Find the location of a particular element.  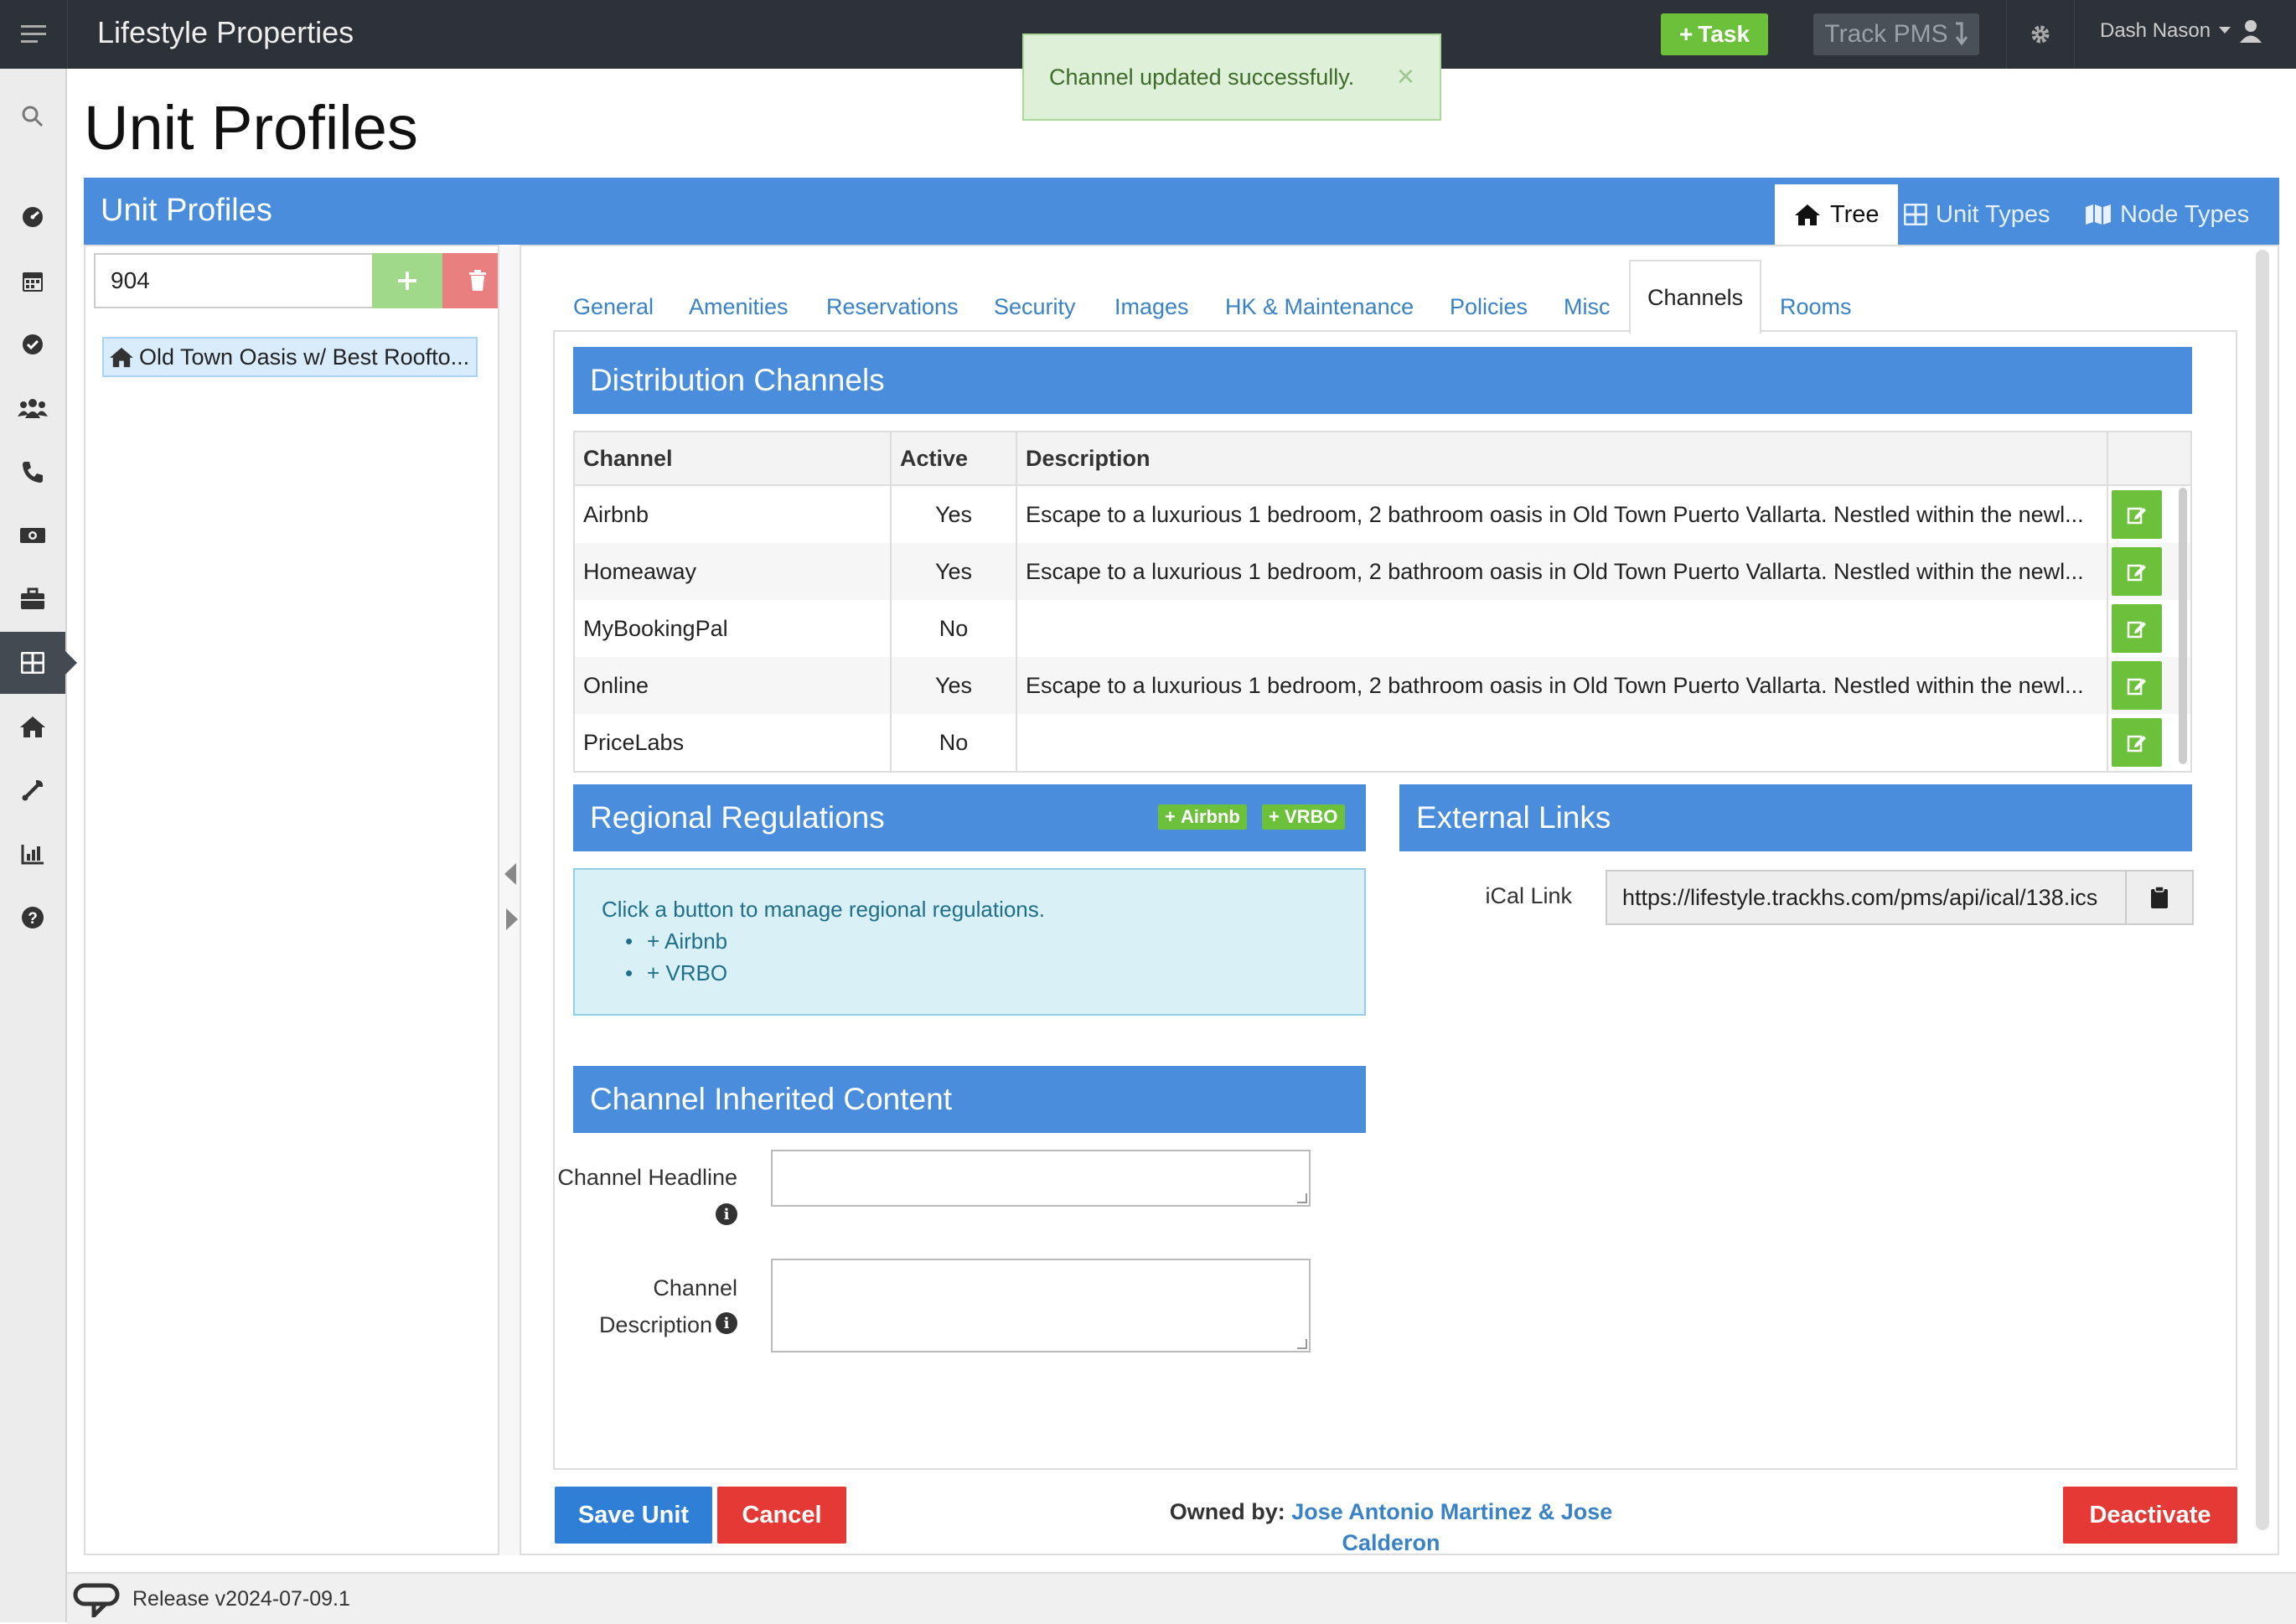

tab-security: Security is located at coordinates (1035, 307).